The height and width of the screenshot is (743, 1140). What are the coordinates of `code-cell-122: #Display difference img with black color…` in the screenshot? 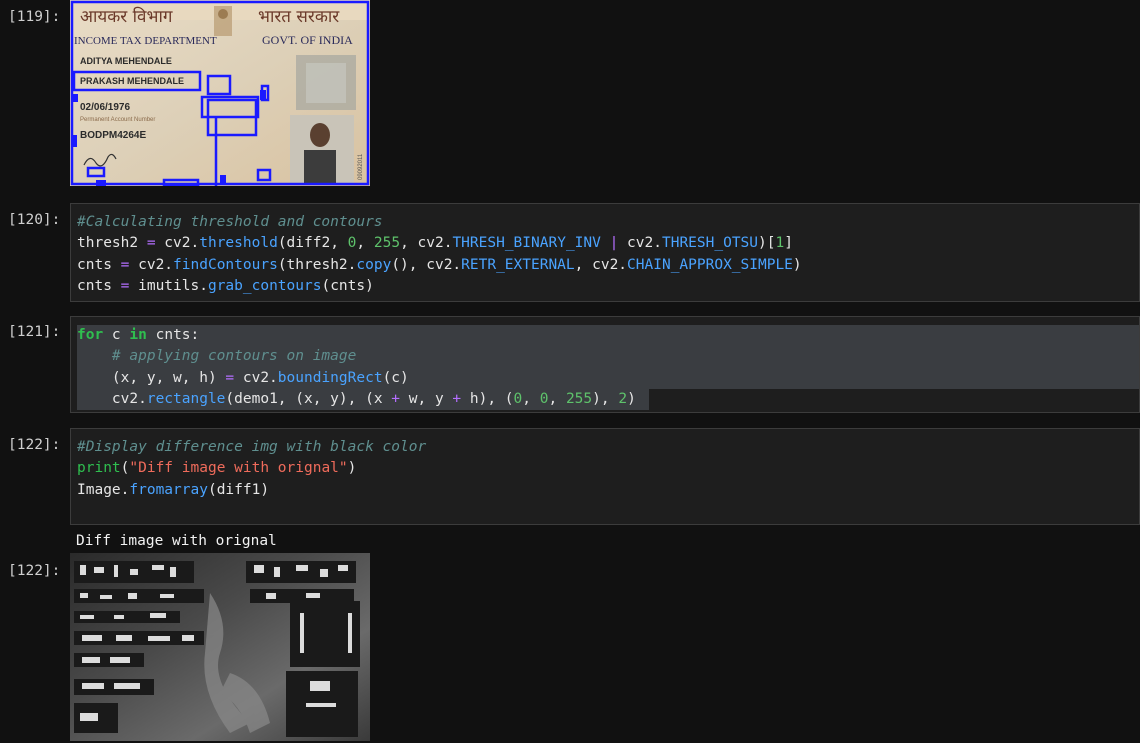 It's located at (605, 476).